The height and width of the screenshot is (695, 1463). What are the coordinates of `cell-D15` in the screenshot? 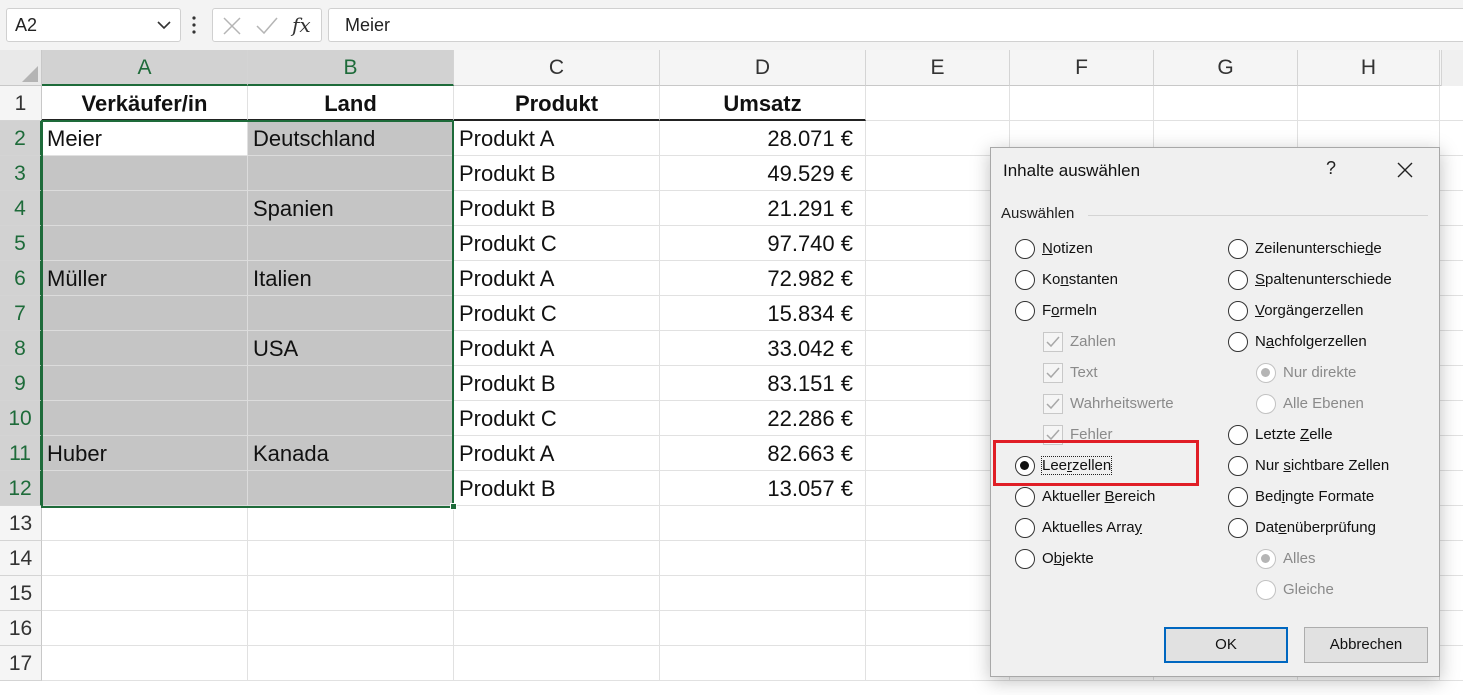 It's located at (763, 593).